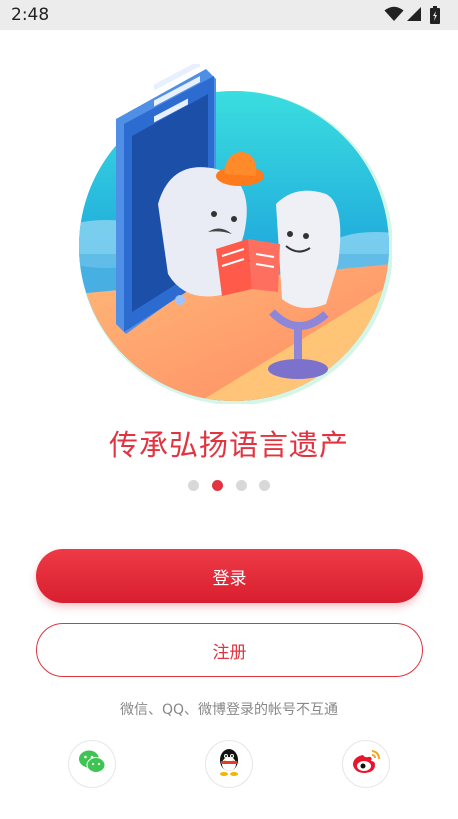 The image size is (458, 819). What do you see at coordinates (217, 485) in the screenshot?
I see `carousel-dot-active` at bounding box center [217, 485].